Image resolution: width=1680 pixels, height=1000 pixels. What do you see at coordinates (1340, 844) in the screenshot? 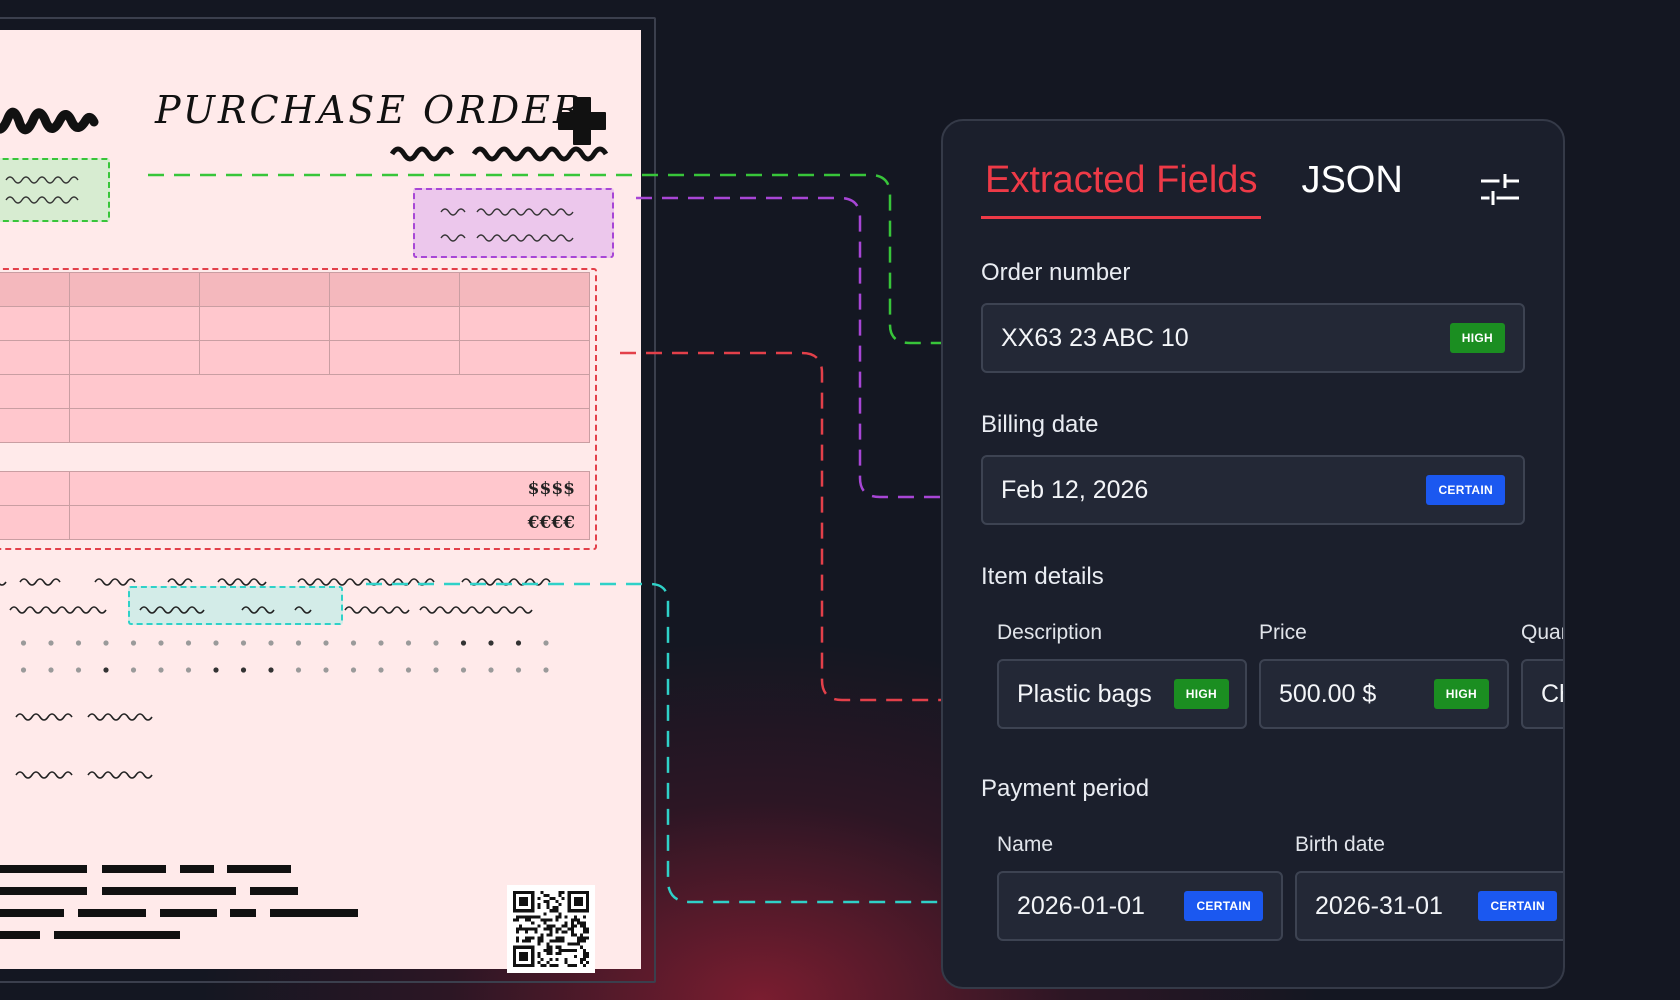
I see `birth-date-label: Birth date` at bounding box center [1340, 844].